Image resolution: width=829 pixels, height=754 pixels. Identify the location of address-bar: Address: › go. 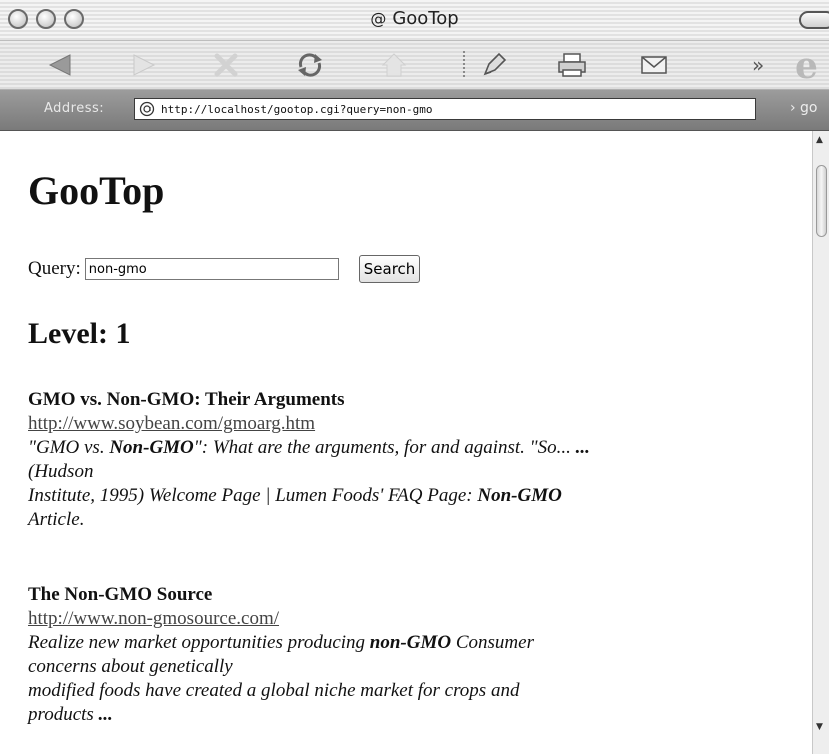
(414, 110).